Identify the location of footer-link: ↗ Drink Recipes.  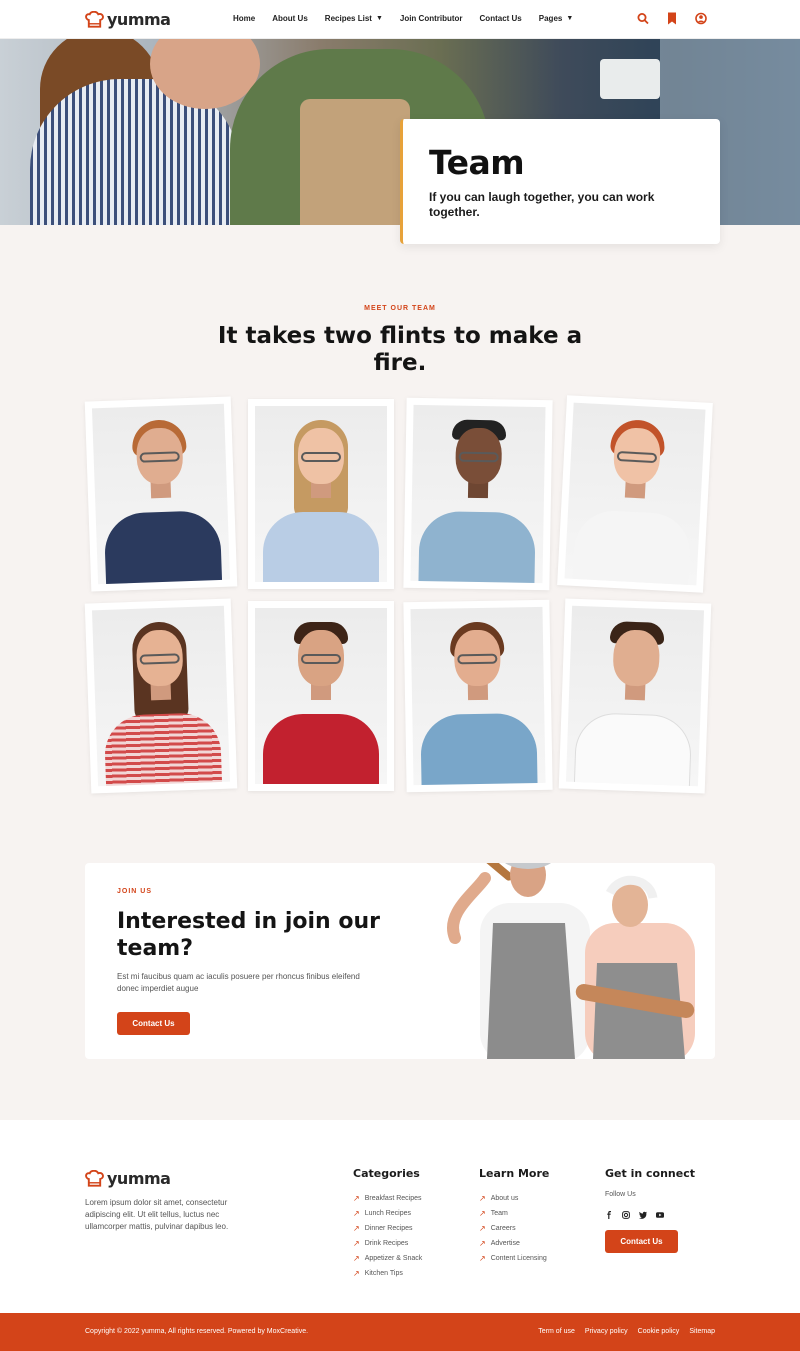
(387, 1243).